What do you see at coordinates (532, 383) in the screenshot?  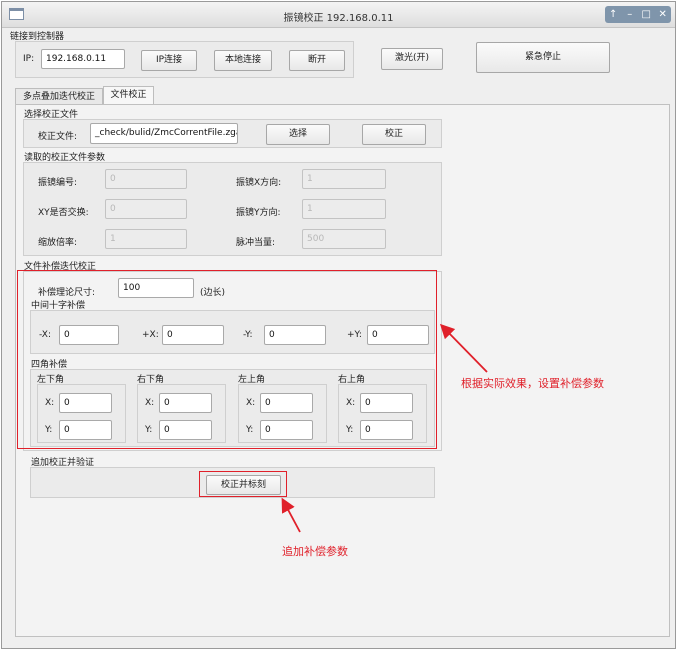 I see `annotation-right: 根据实际效果，设置补偿参数` at bounding box center [532, 383].